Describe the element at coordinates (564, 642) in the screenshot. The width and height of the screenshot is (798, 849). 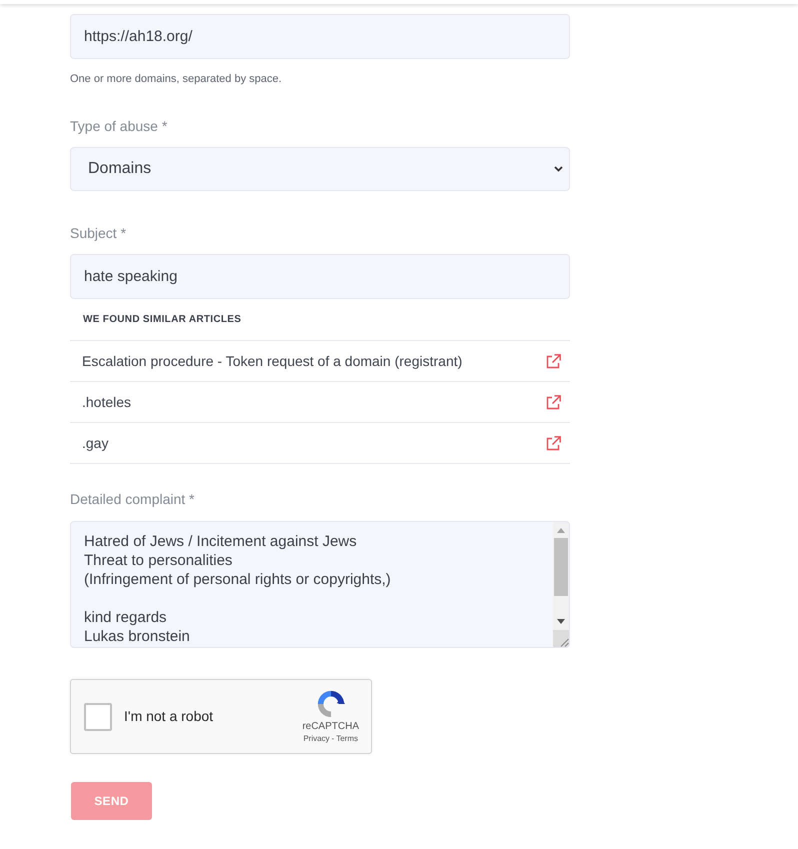
I see `resize-grip-icon` at that location.